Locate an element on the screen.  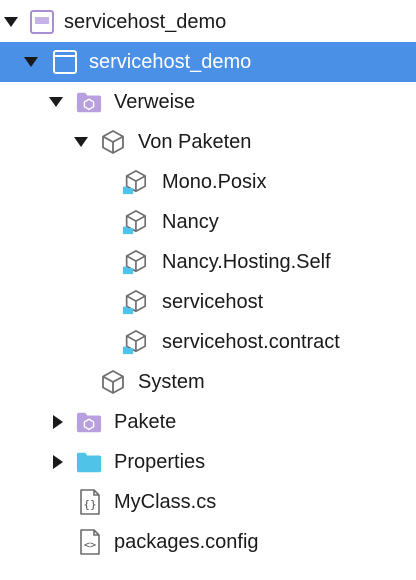
tree-item-label: MyClass.cs is located at coordinates (165, 502).